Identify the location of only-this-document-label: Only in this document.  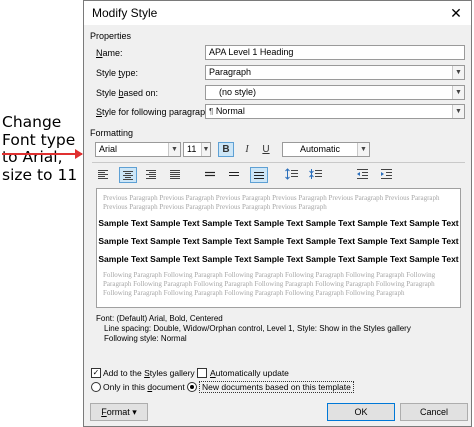
(144, 387).